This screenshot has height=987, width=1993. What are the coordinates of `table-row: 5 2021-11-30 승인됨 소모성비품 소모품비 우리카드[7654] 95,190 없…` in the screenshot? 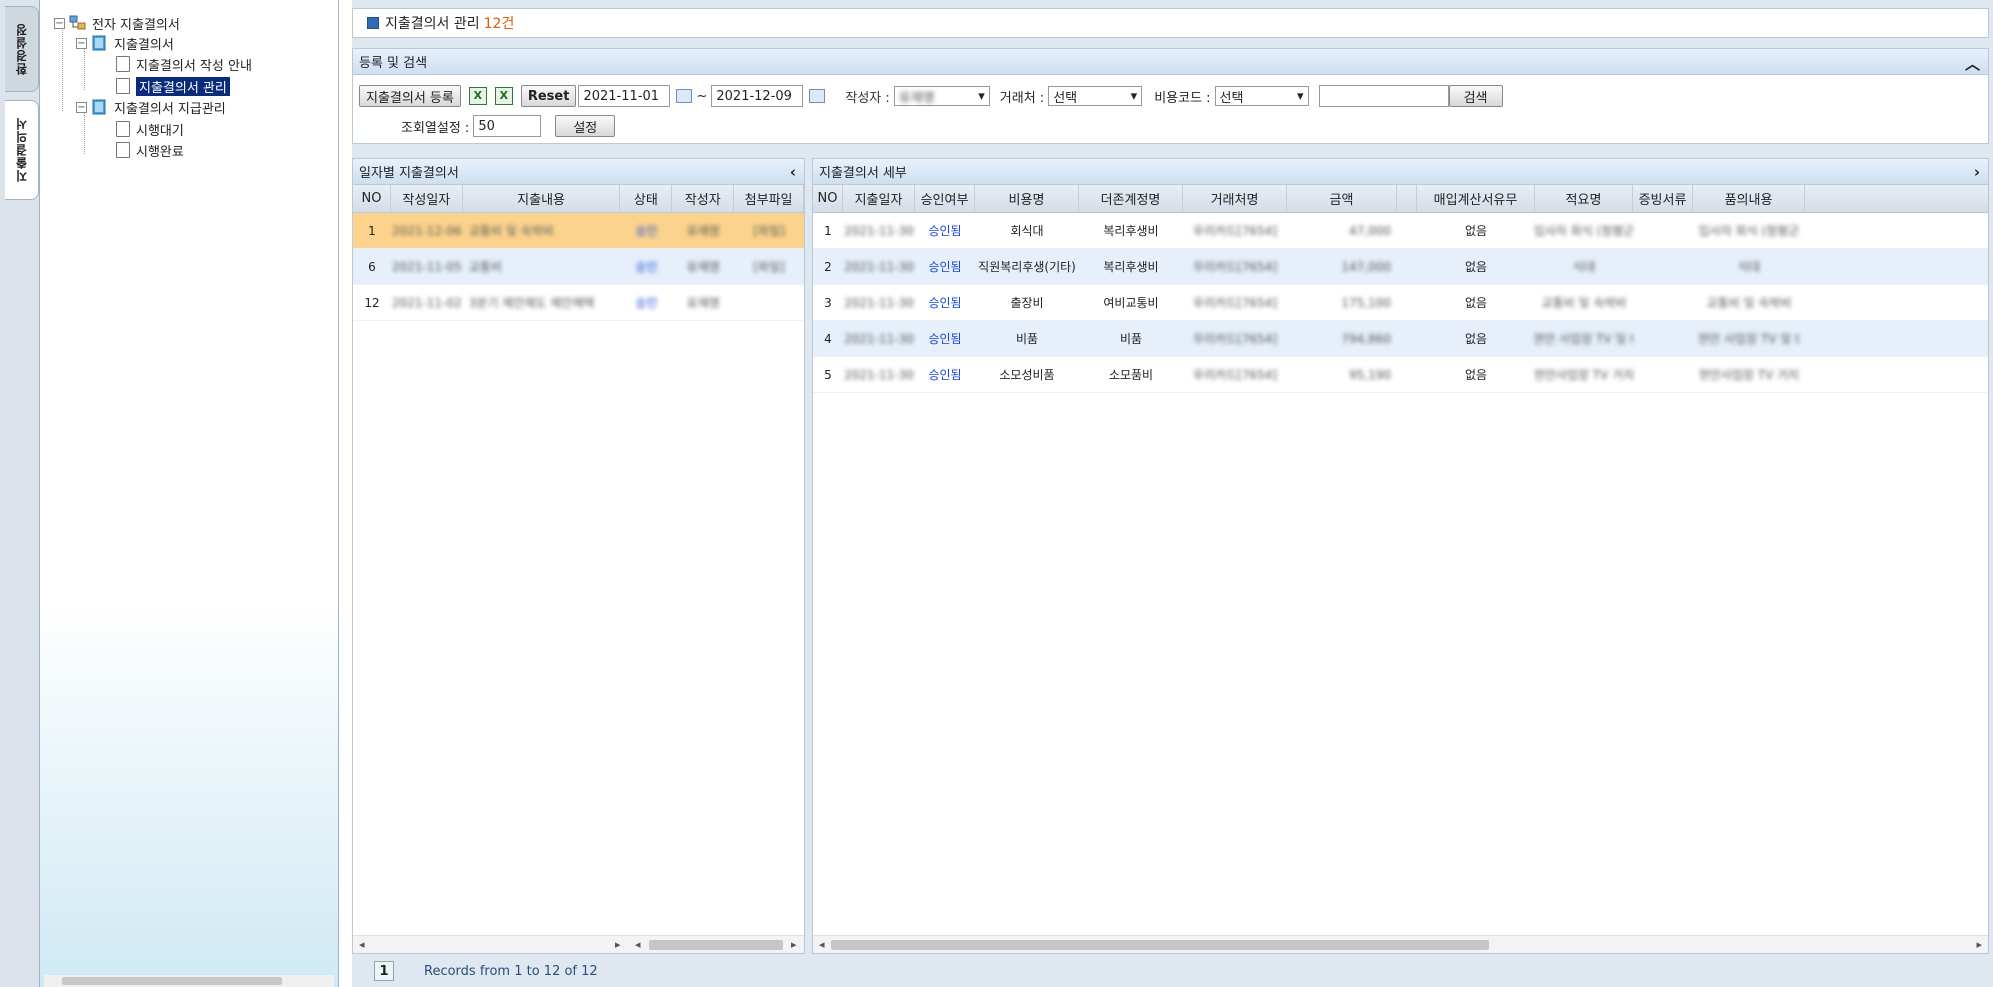 It's located at (1400, 375).